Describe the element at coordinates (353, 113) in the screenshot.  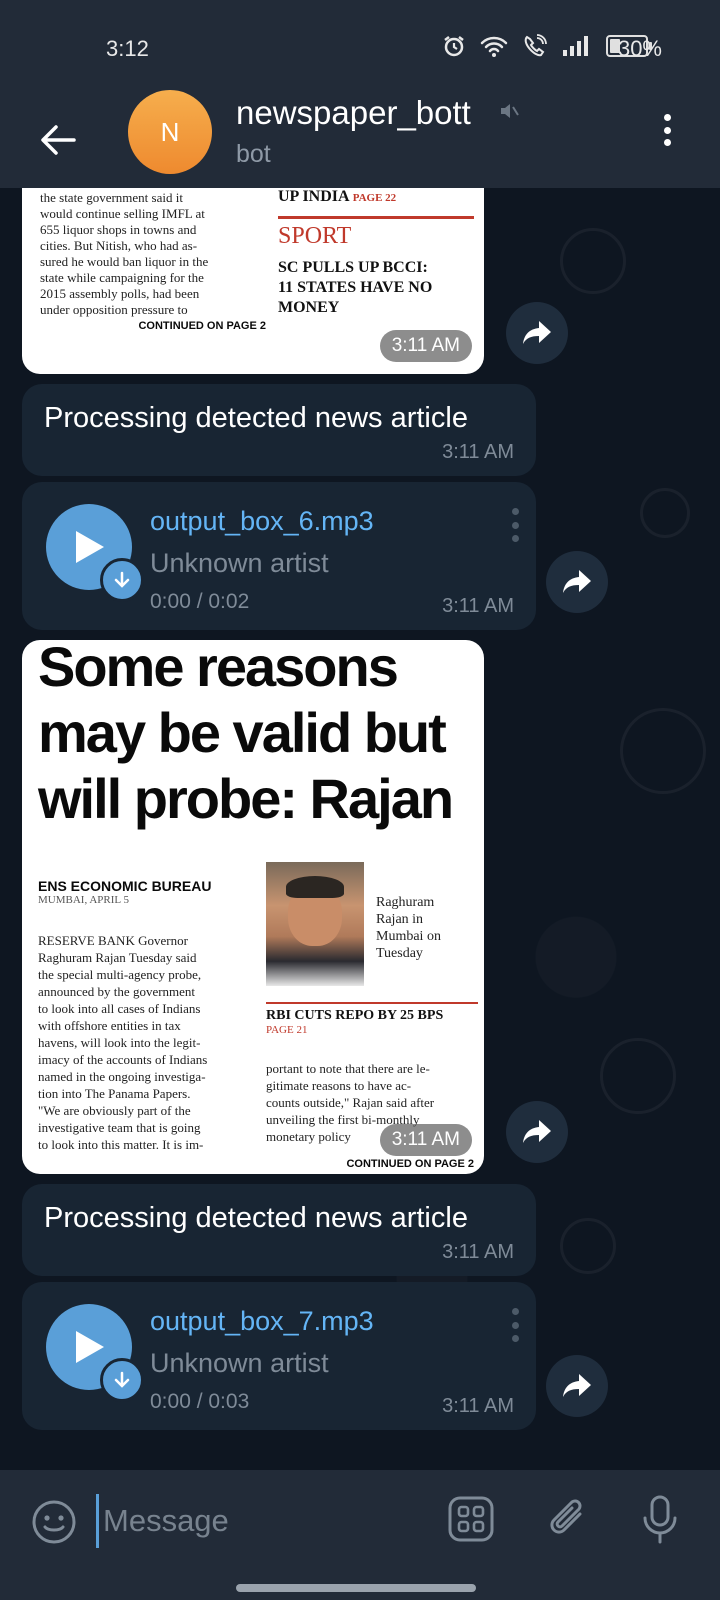
I see `chat-title: newspaper_bott` at that location.